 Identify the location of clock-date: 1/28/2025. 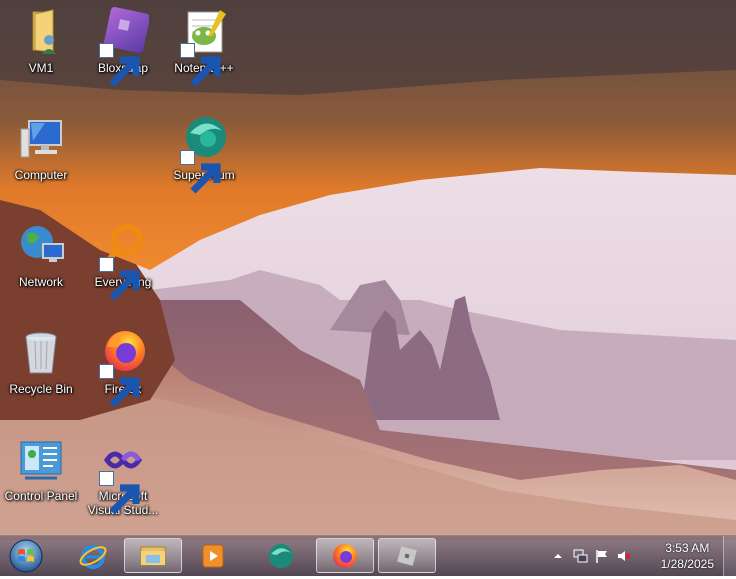
(687, 564).